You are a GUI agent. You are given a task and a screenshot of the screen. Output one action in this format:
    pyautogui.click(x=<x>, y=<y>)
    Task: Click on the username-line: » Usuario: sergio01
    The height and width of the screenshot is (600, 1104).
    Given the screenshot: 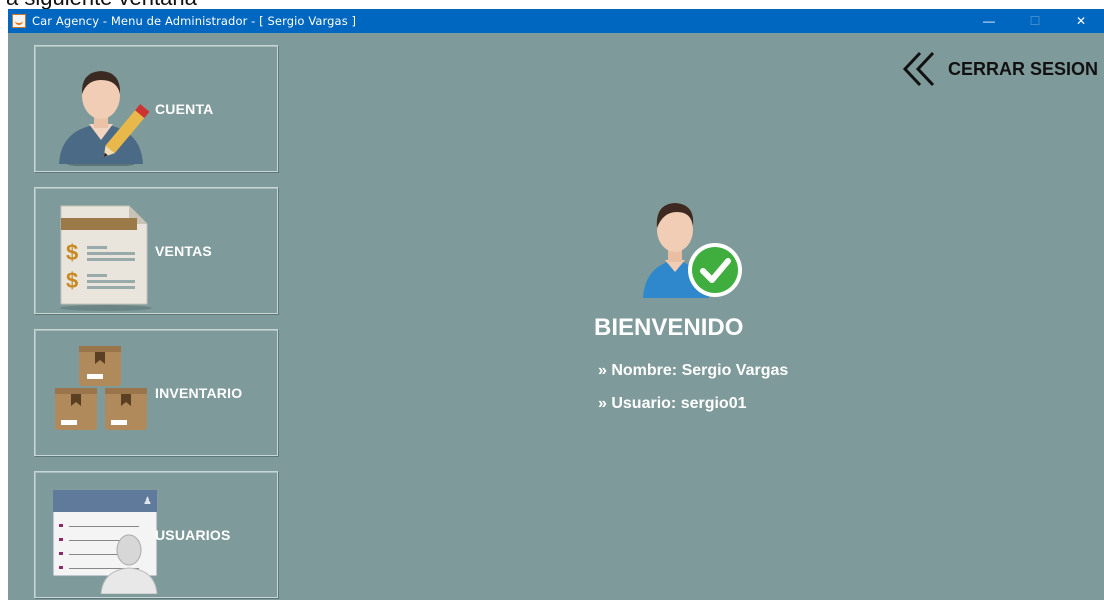 What is the action you would take?
    pyautogui.click(x=672, y=403)
    